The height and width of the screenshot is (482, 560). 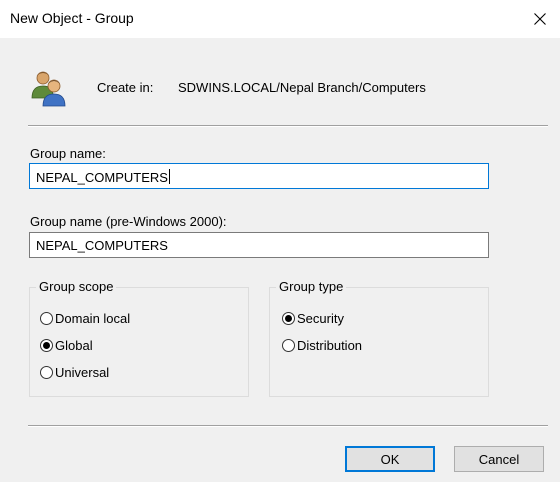 What do you see at coordinates (311, 286) in the screenshot?
I see `group-type-title: Group type` at bounding box center [311, 286].